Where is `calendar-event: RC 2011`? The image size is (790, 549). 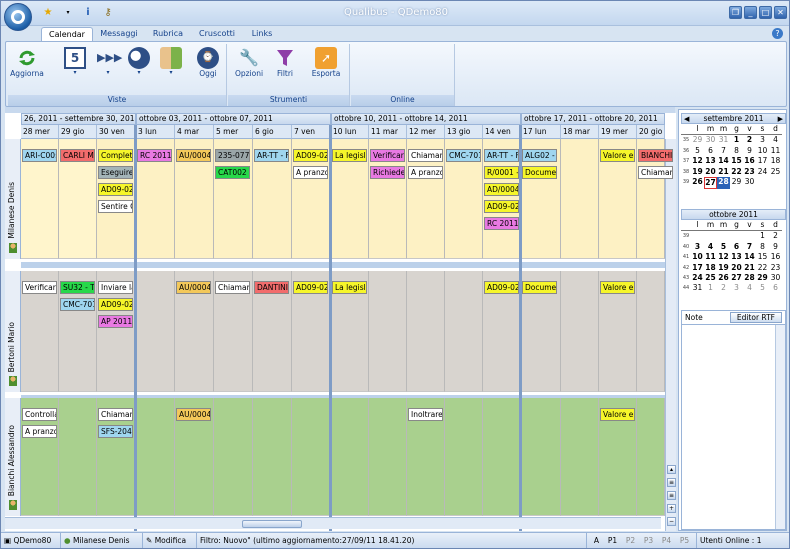
calendar-event: RC 2011 is located at coordinates (154, 155).